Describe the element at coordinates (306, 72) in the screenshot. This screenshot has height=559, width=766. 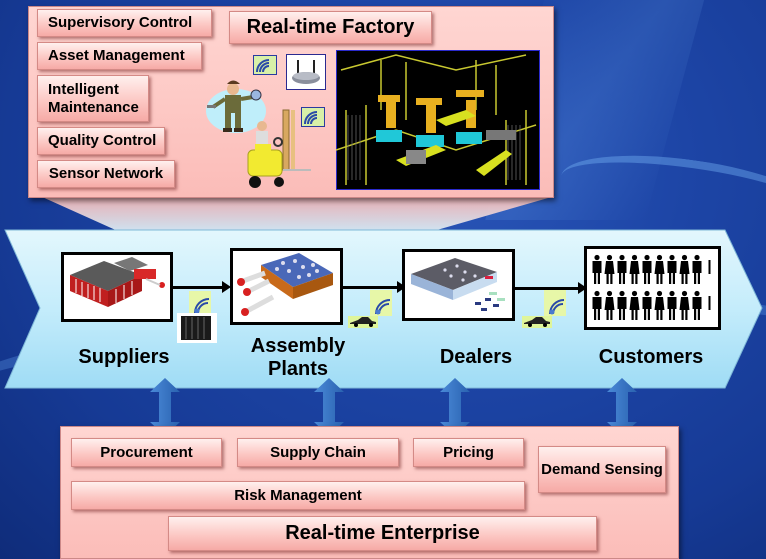
I see `wireless-router-photo` at that location.